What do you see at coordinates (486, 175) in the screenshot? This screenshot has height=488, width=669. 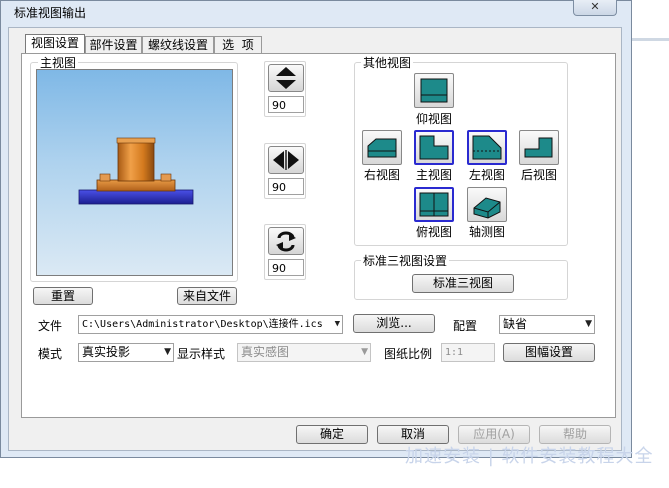 I see `left-view-label: 左视图` at bounding box center [486, 175].